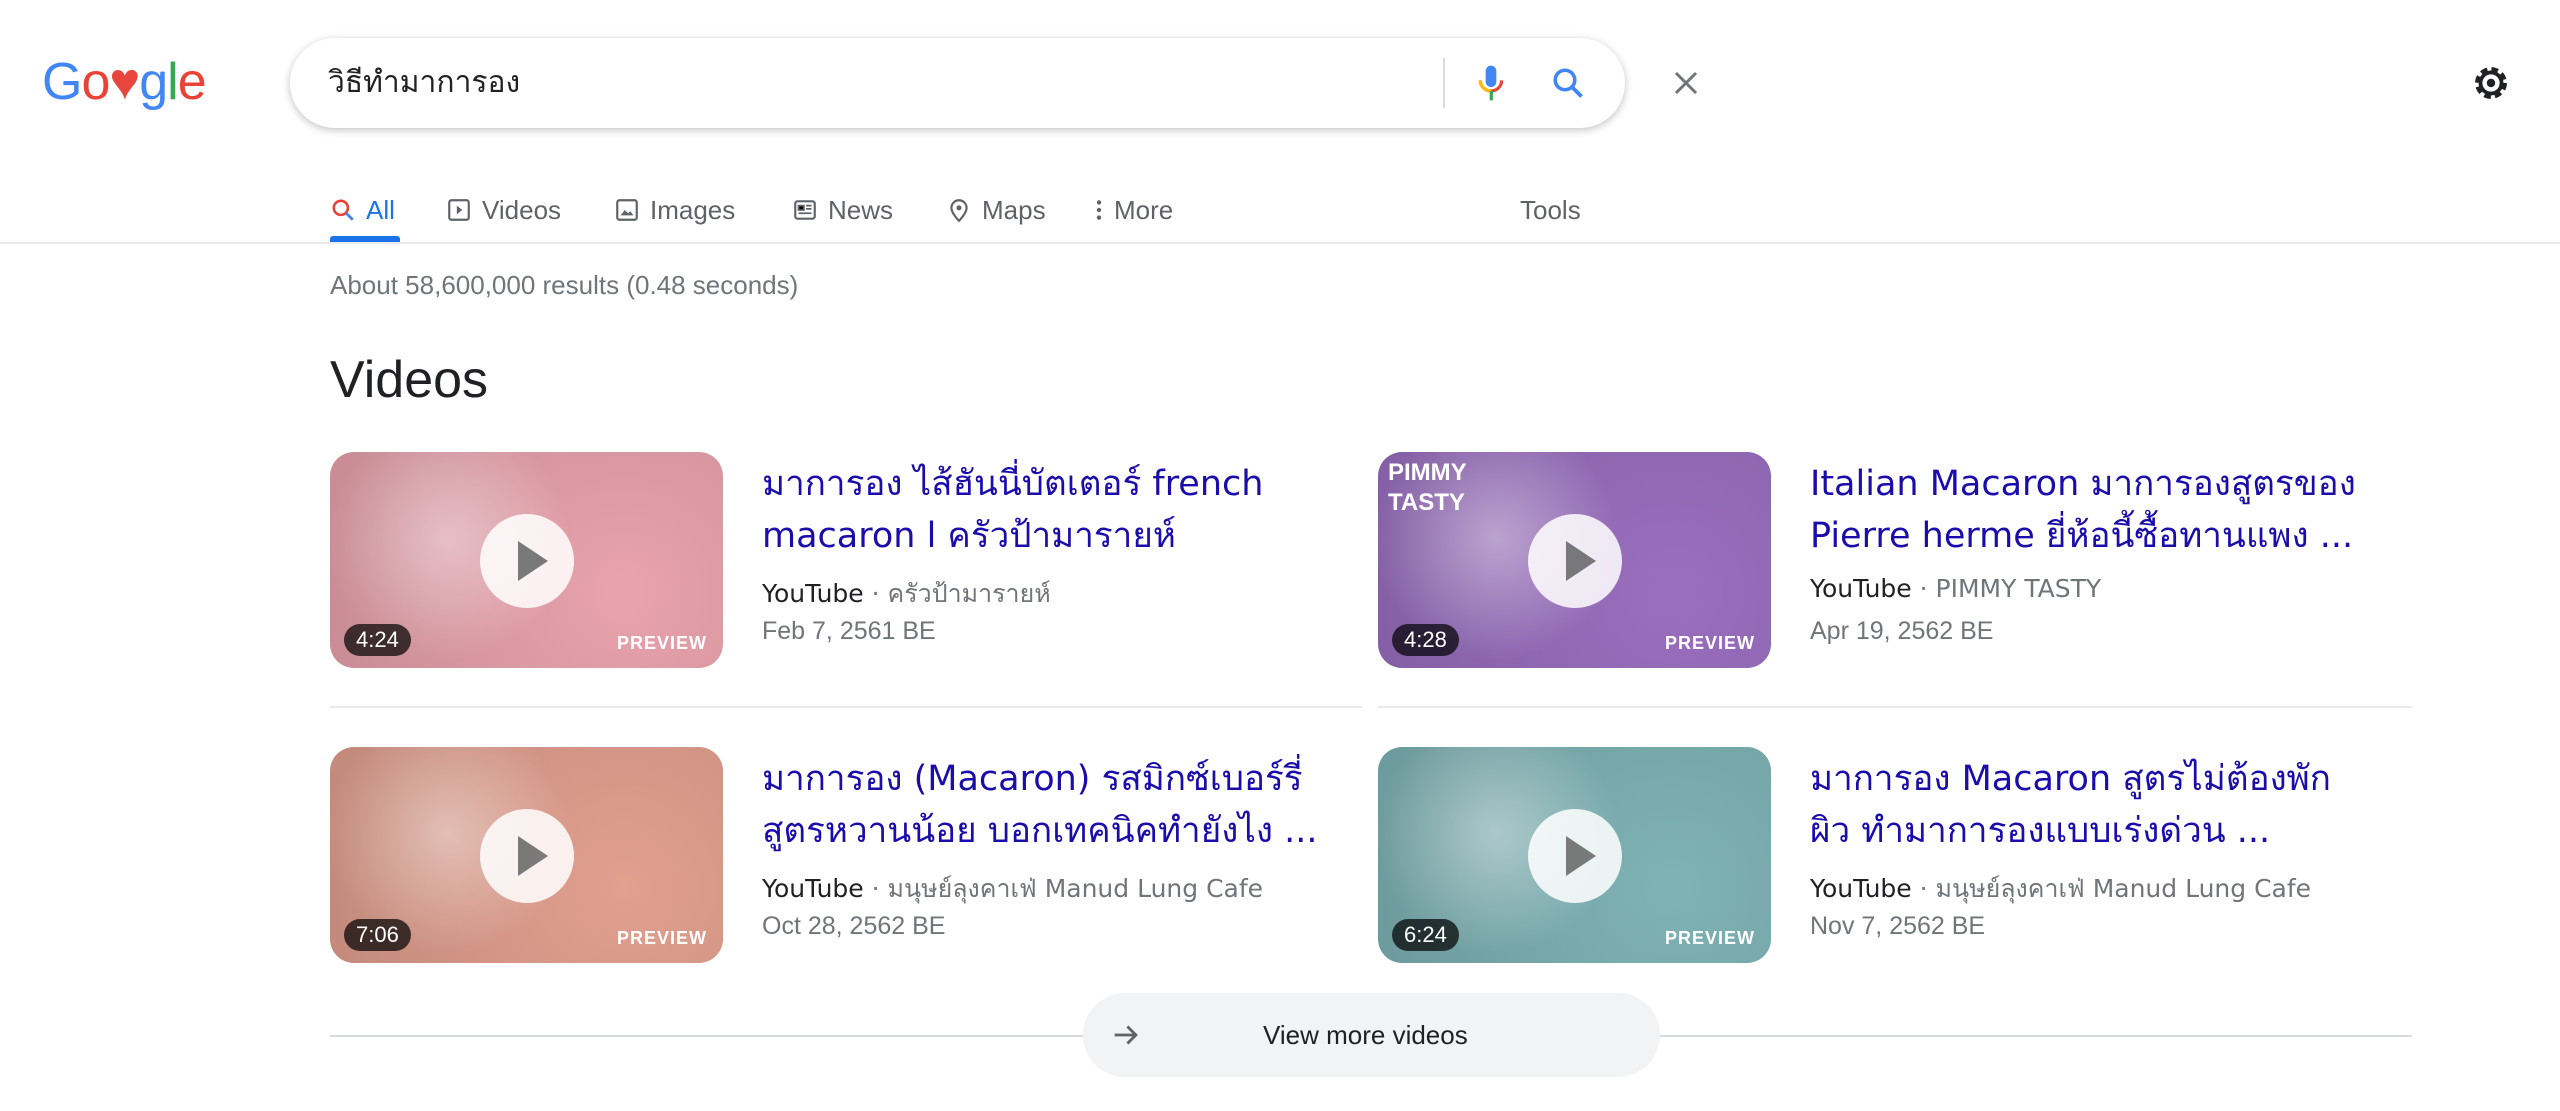 This screenshot has height=1111, width=2560. I want to click on tab-maps: Maps, so click(996, 210).